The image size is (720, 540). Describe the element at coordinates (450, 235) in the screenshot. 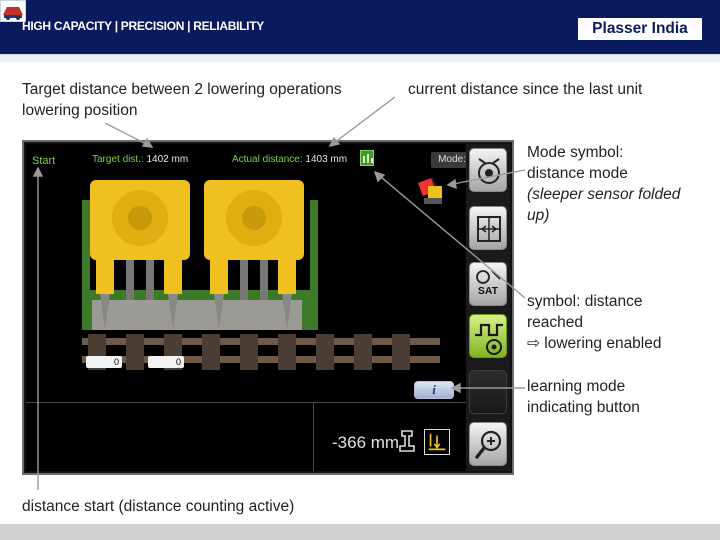

I see `pointer-distance-reached` at that location.